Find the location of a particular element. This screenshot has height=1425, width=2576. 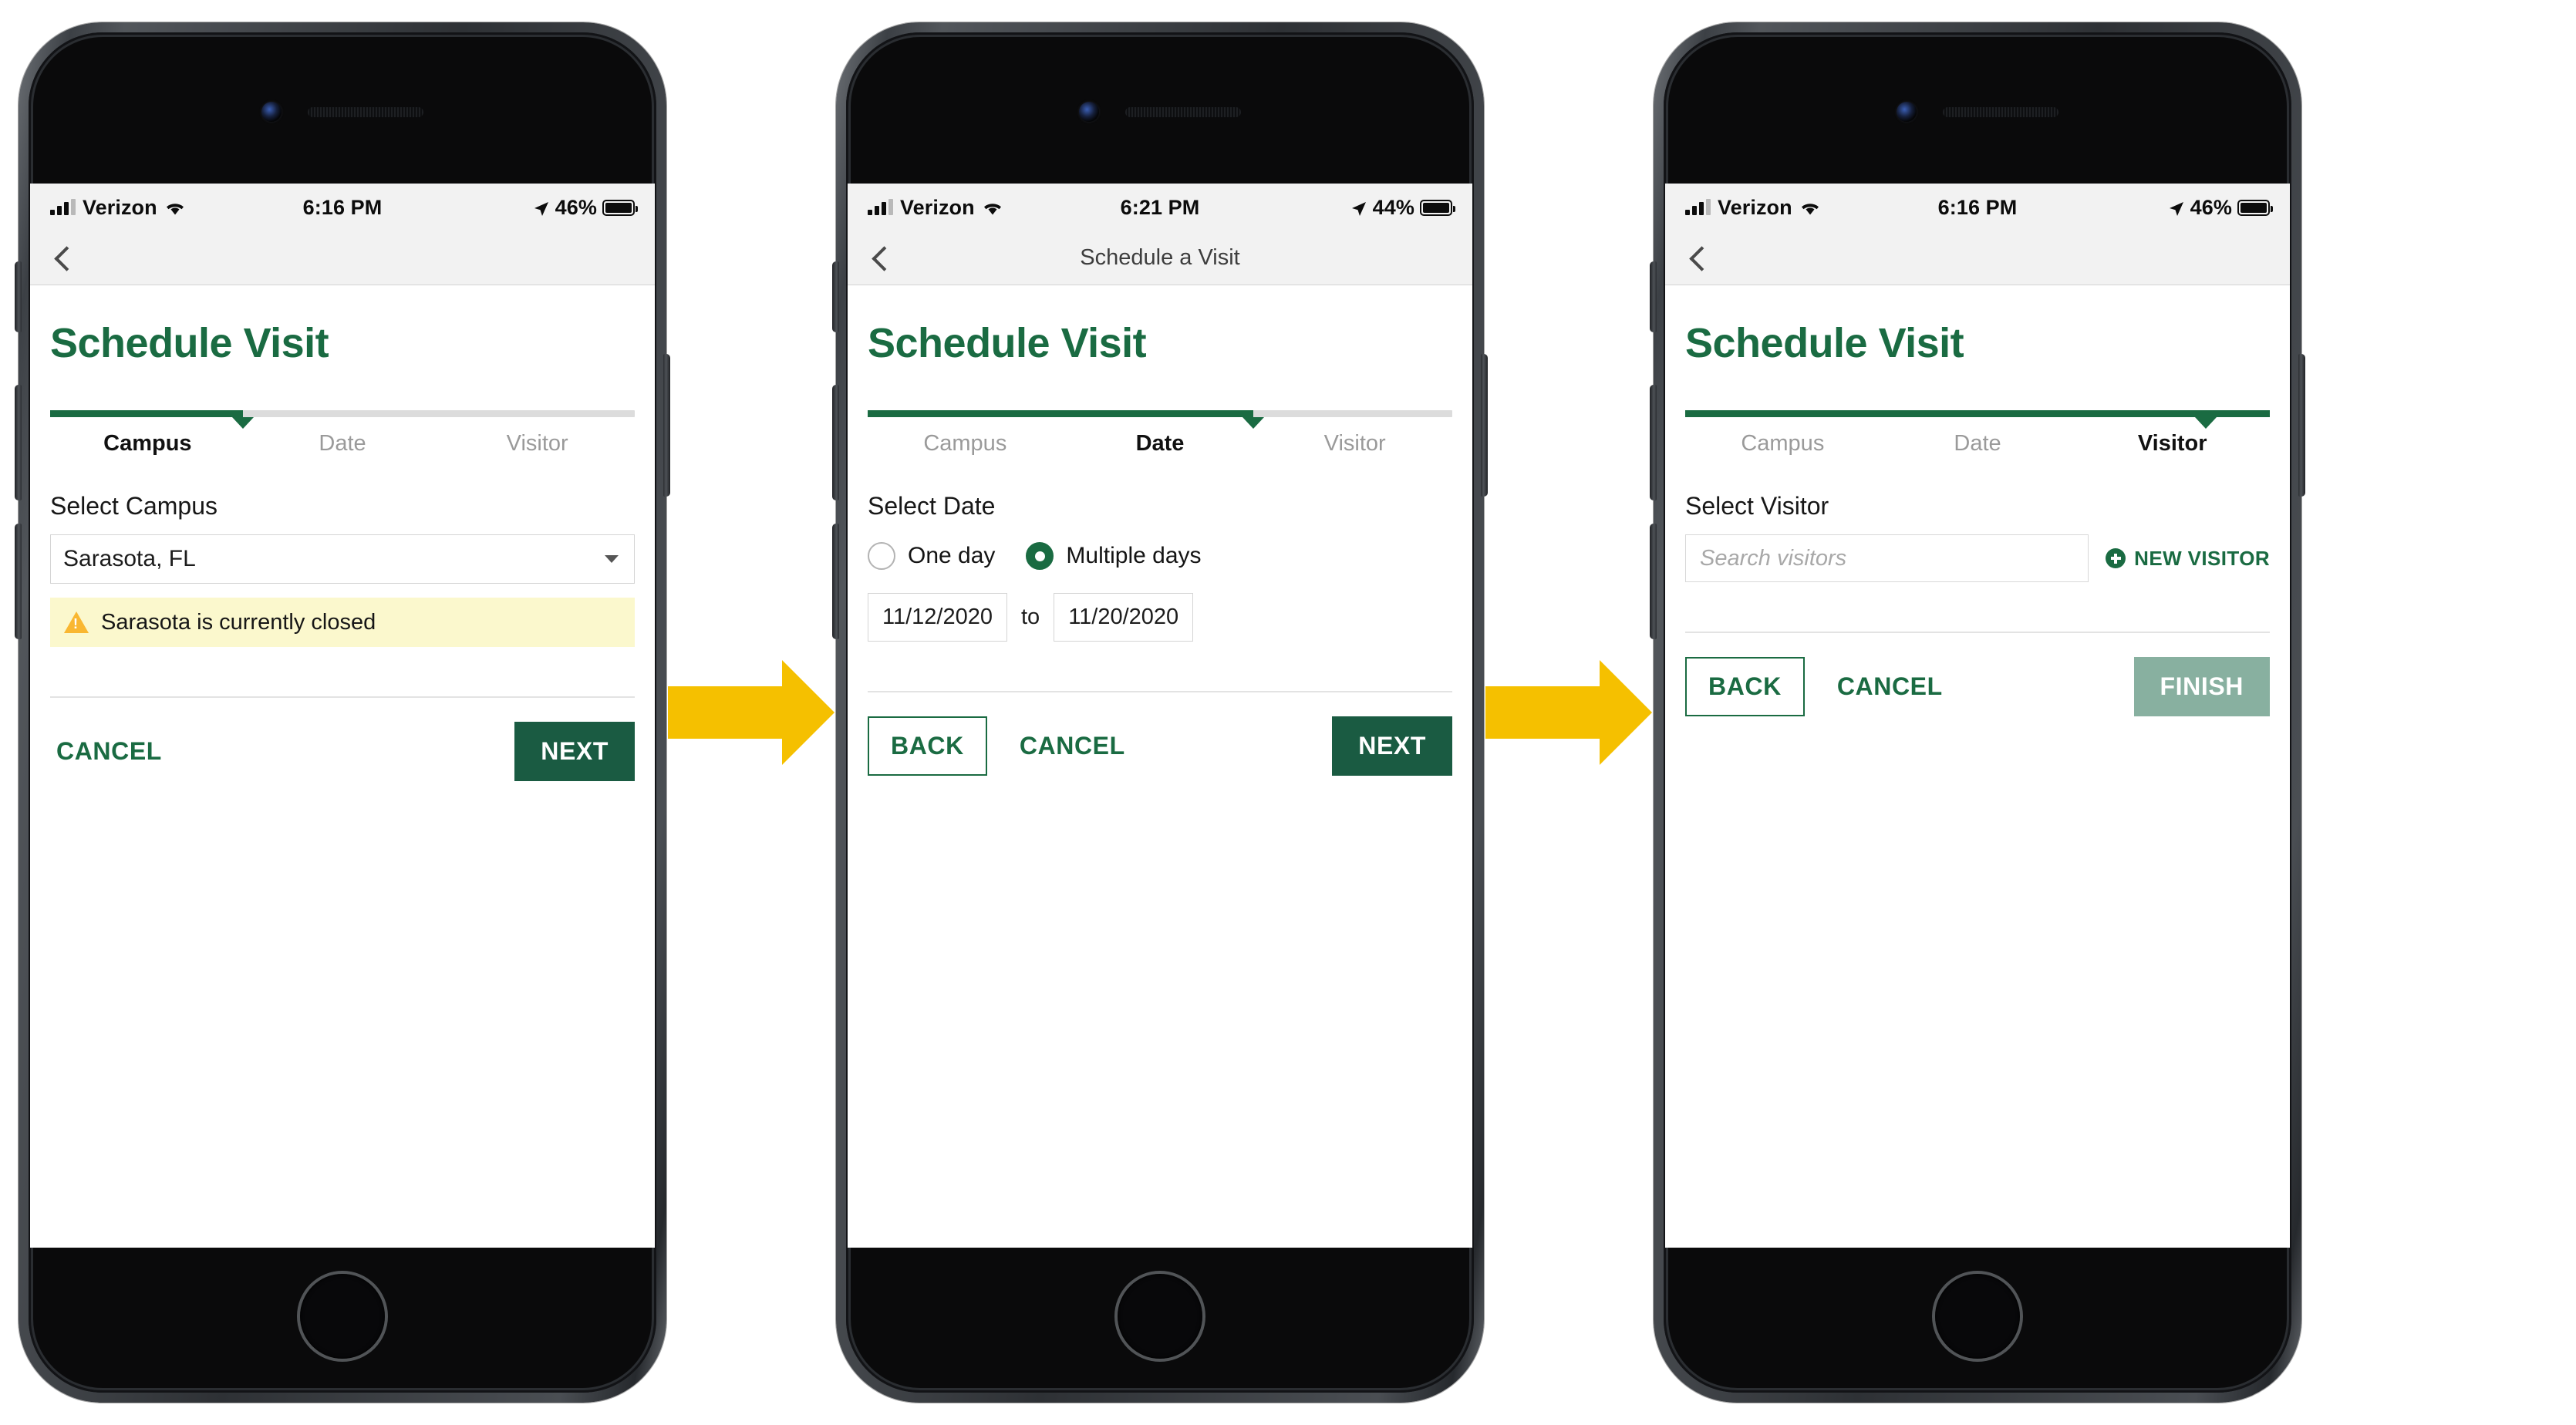

power-button is located at coordinates (2301, 425).